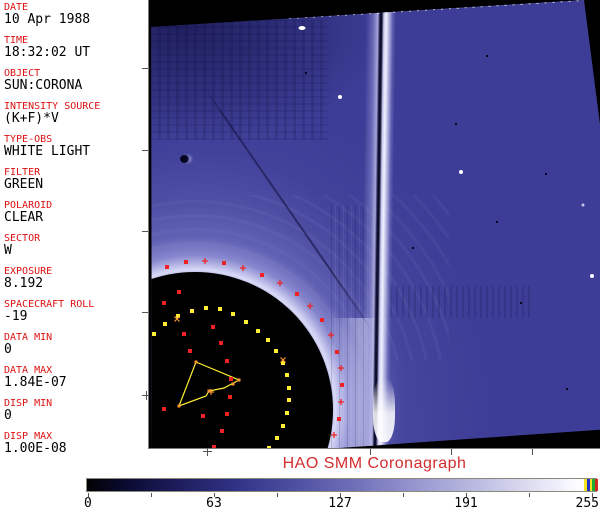  What do you see at coordinates (75, 245) in the screenshot?
I see `sidebar-field: SECTOR W` at bounding box center [75, 245].